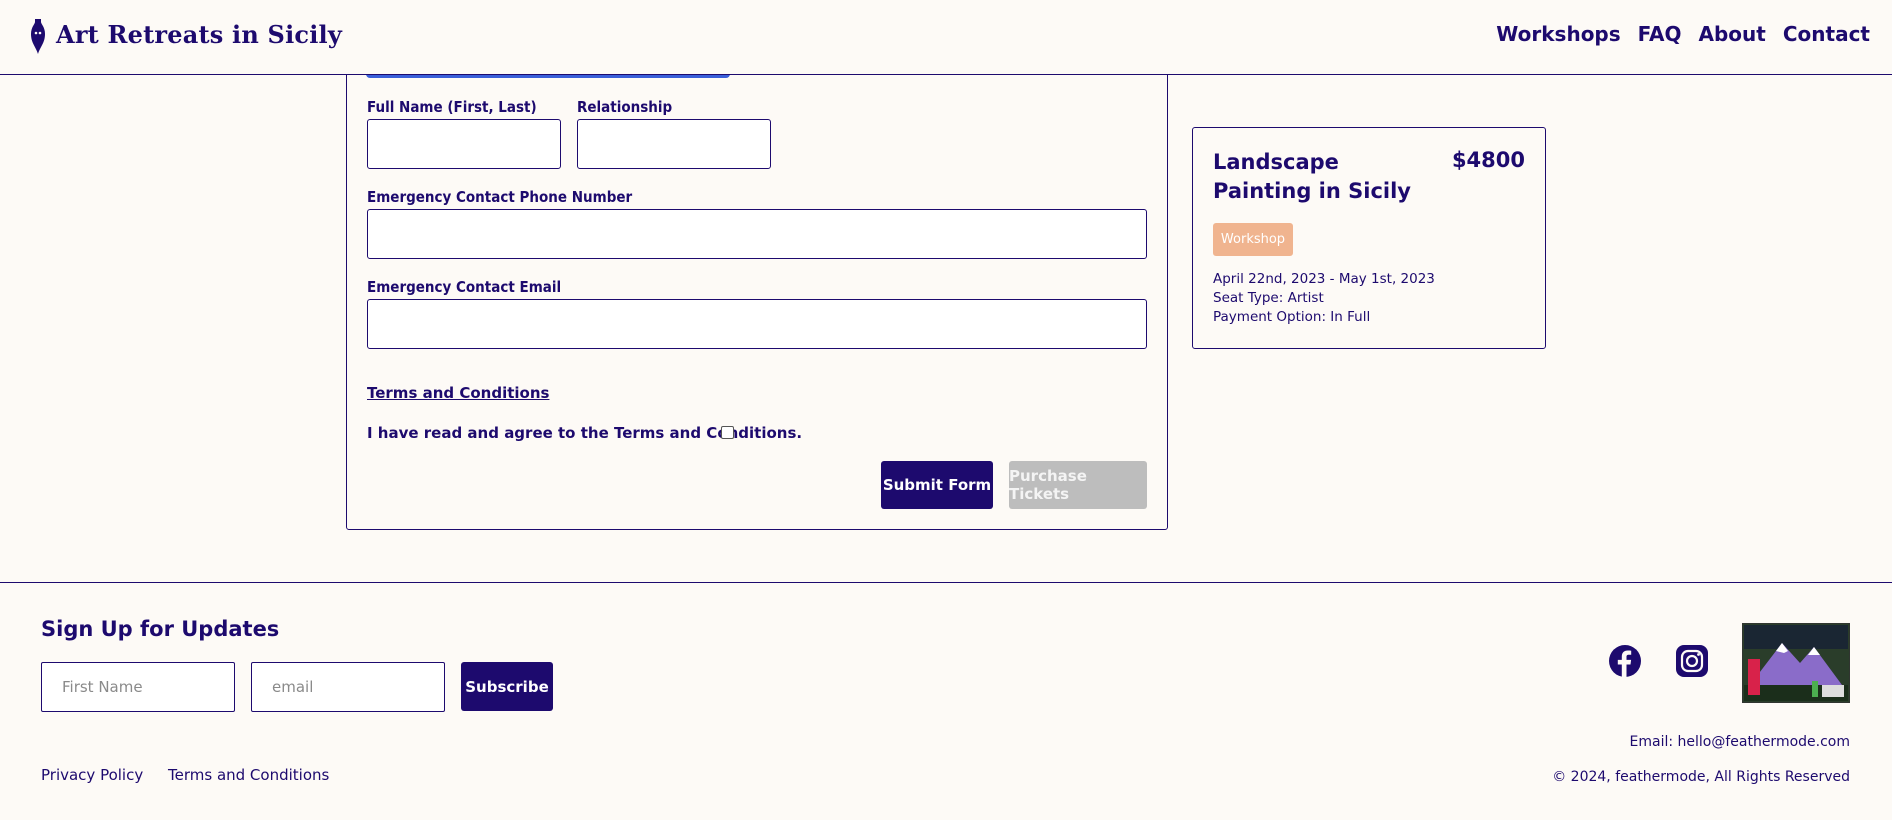  Describe the element at coordinates (757, 234) in the screenshot. I see `emergency-phone-field` at that location.